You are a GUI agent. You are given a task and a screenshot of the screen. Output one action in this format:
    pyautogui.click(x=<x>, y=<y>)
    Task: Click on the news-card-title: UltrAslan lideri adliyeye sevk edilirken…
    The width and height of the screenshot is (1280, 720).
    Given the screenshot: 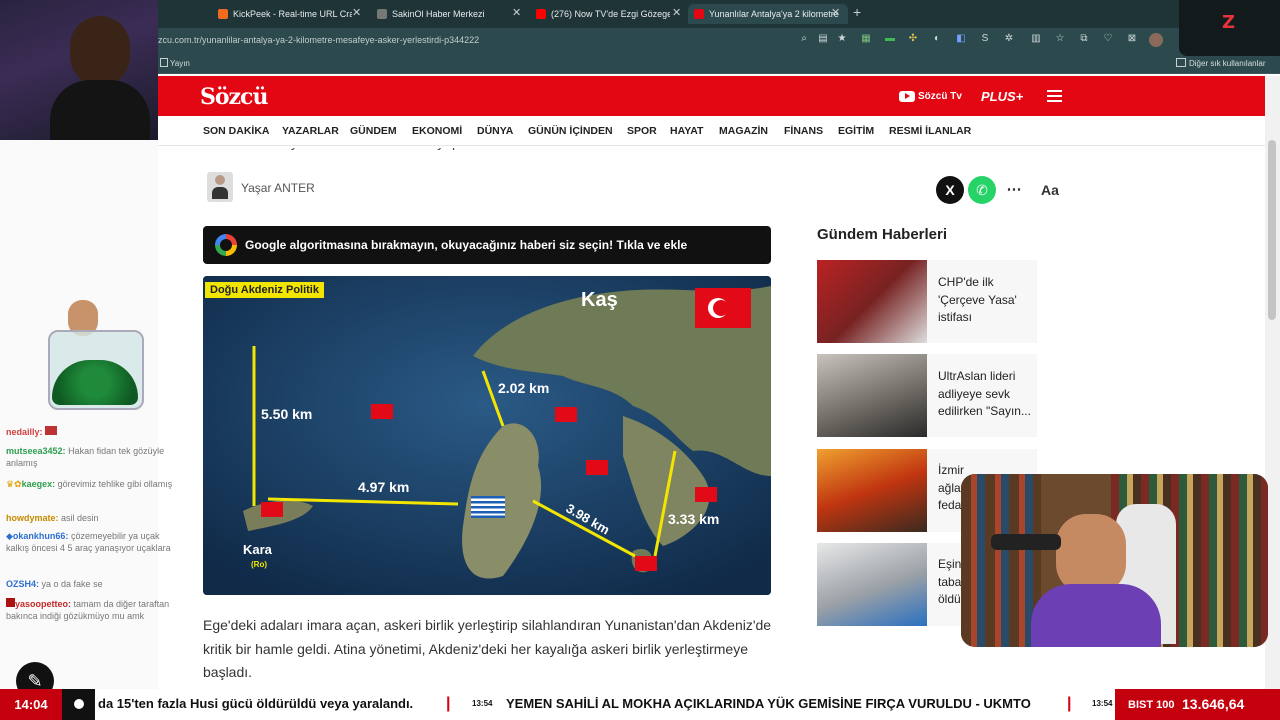 What is the action you would take?
    pyautogui.click(x=986, y=394)
    